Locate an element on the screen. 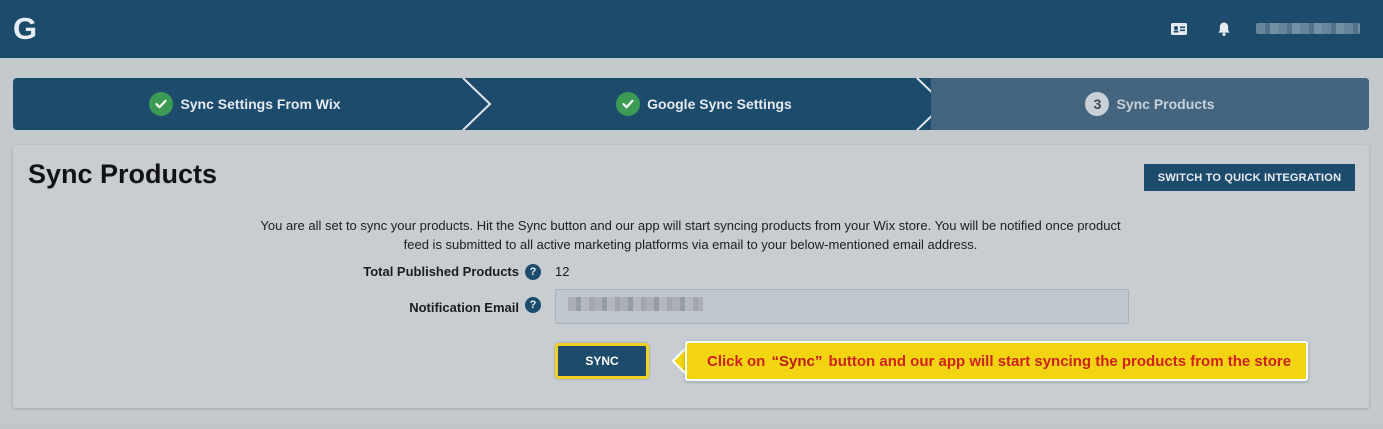 Image resolution: width=1383 pixels, height=429 pixels. app-logo: G is located at coordinates (28, 29).